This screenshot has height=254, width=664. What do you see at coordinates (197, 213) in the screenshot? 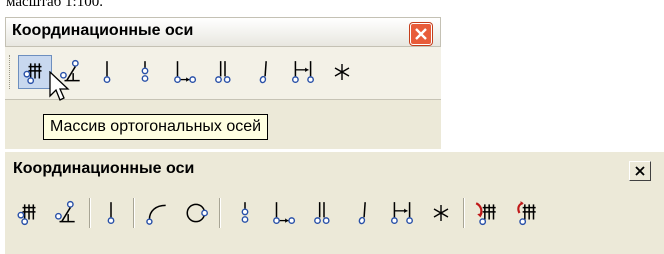
I see `circle-axis-icon` at bounding box center [197, 213].